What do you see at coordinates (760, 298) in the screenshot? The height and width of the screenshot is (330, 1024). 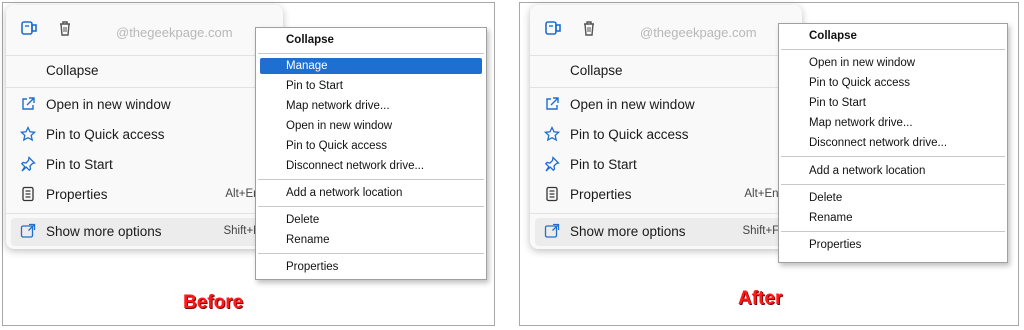 I see `after-caption: After` at bounding box center [760, 298].